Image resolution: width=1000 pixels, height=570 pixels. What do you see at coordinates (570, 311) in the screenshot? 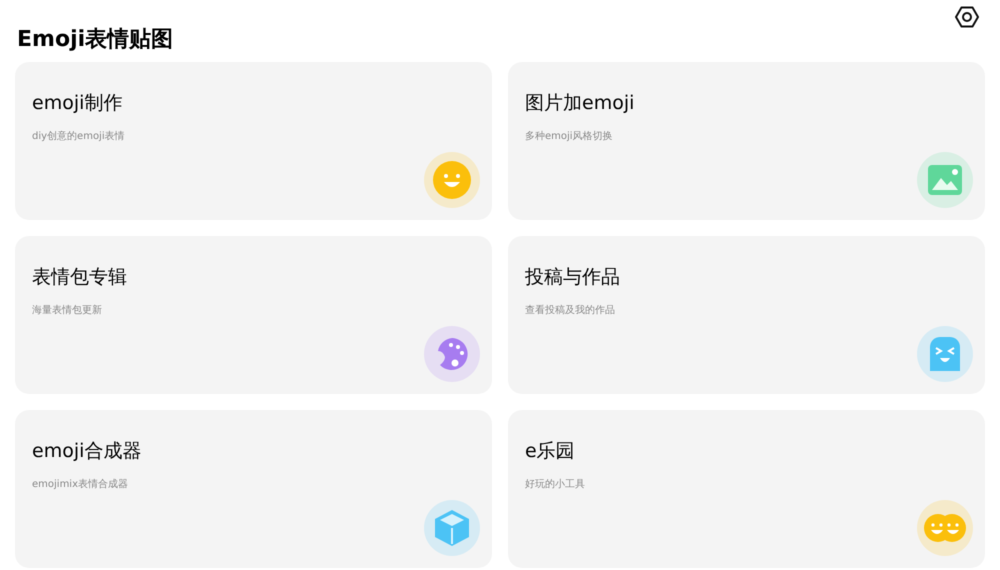
I see `card-subtitle: 查看投稿及我的作品` at bounding box center [570, 311].